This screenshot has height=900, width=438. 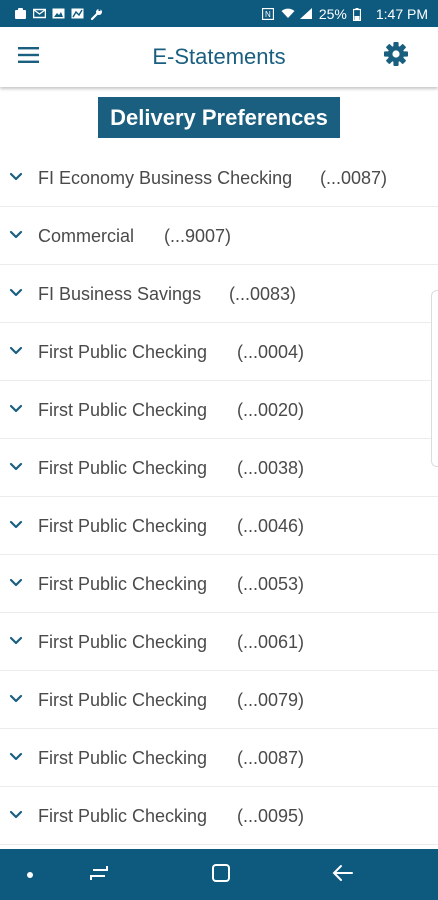 I want to click on account-row: FI Business Savings (...0083), so click(x=219, y=294).